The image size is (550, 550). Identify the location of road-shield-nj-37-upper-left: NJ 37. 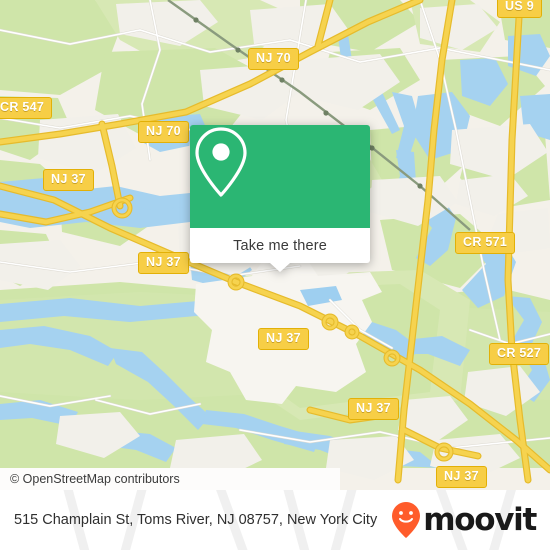
(68, 180).